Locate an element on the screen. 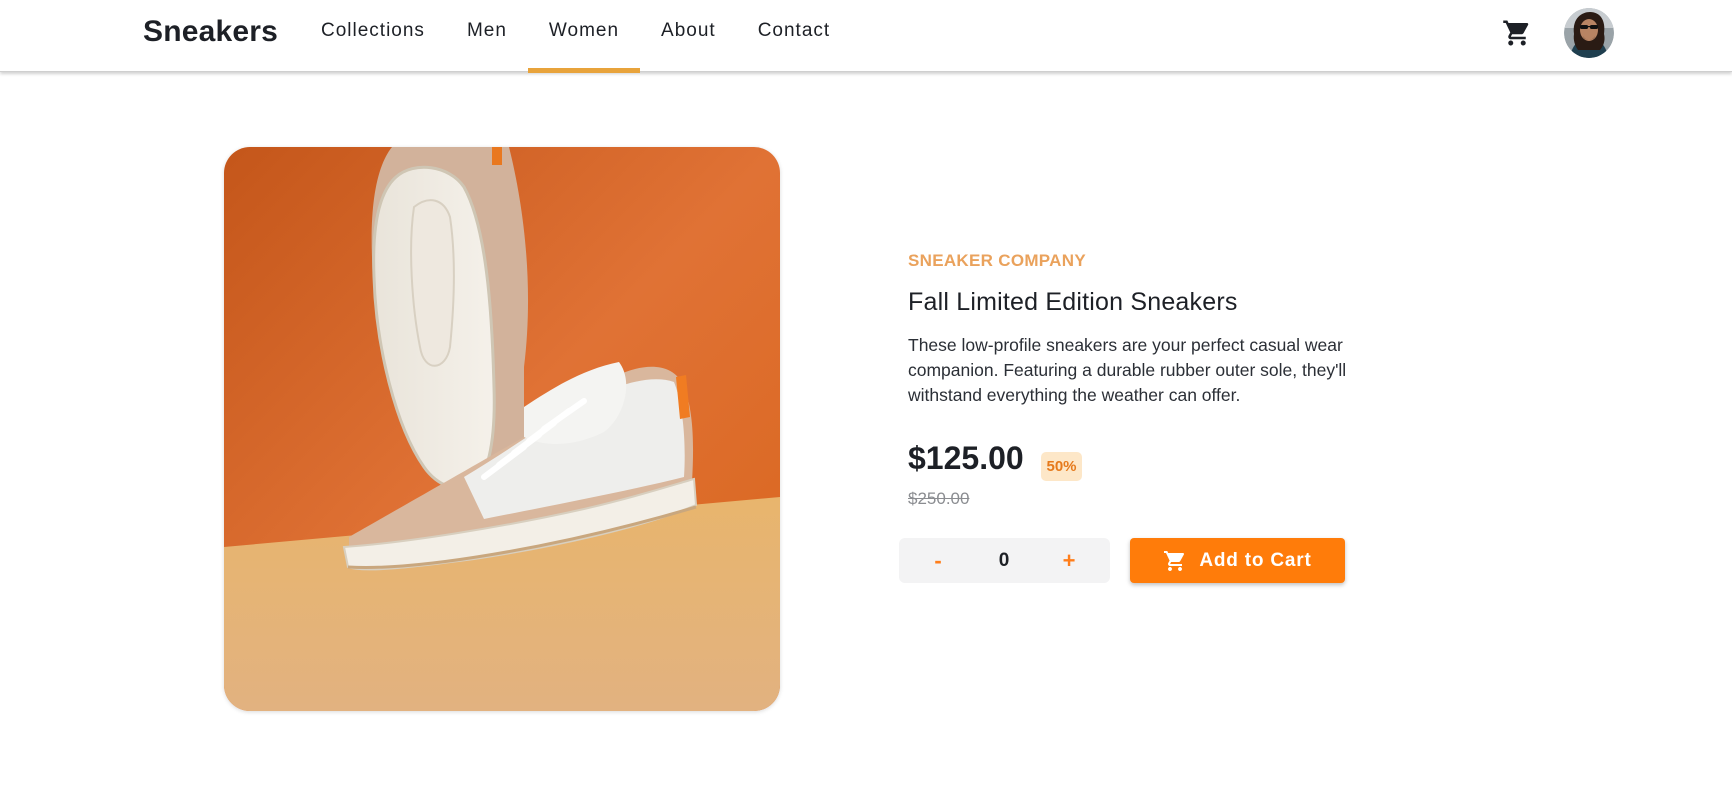 The width and height of the screenshot is (1732, 794). decrement-button: - is located at coordinates (938, 560).